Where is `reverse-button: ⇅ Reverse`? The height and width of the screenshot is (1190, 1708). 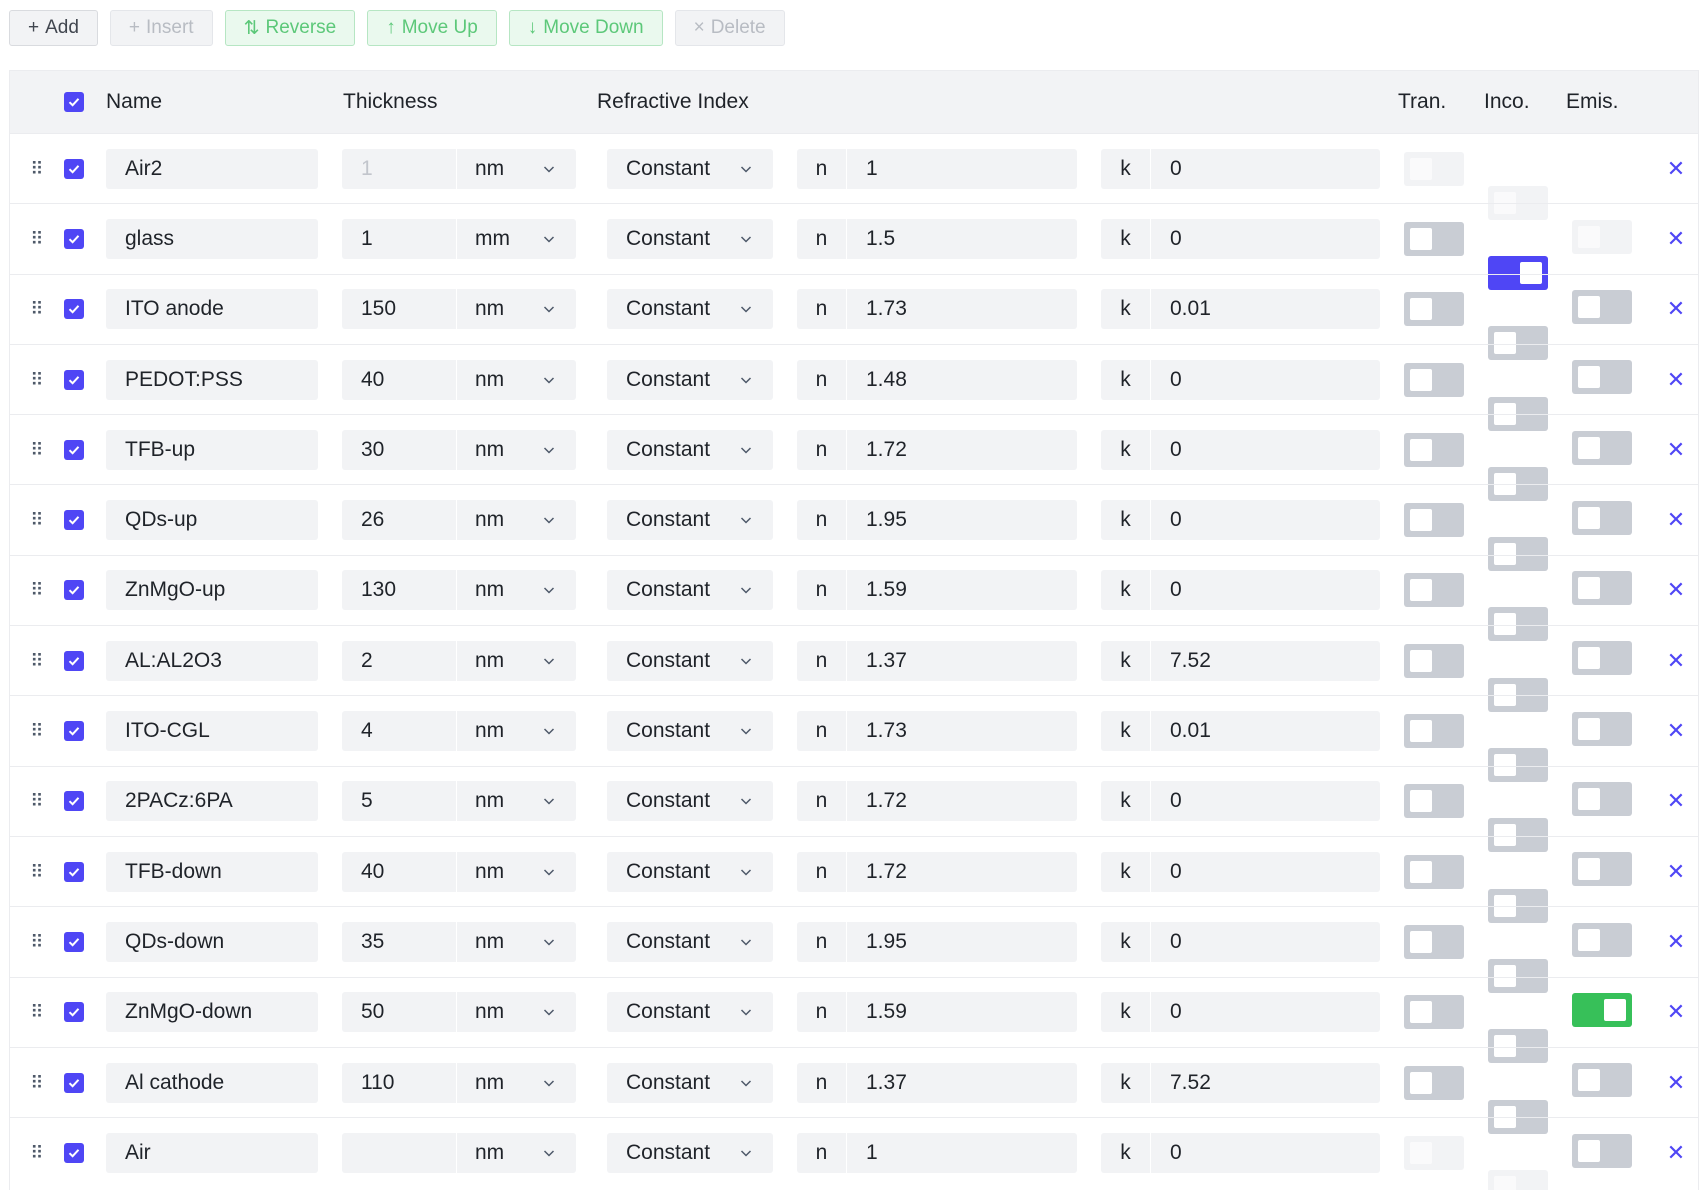
reverse-button: ⇅ Reverse is located at coordinates (290, 28).